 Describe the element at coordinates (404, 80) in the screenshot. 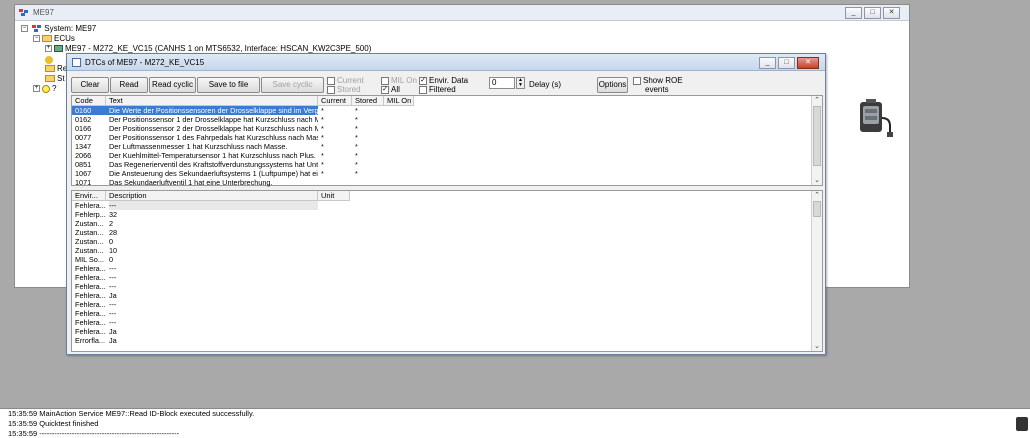

I see `checkbox-label: MIL On` at that location.